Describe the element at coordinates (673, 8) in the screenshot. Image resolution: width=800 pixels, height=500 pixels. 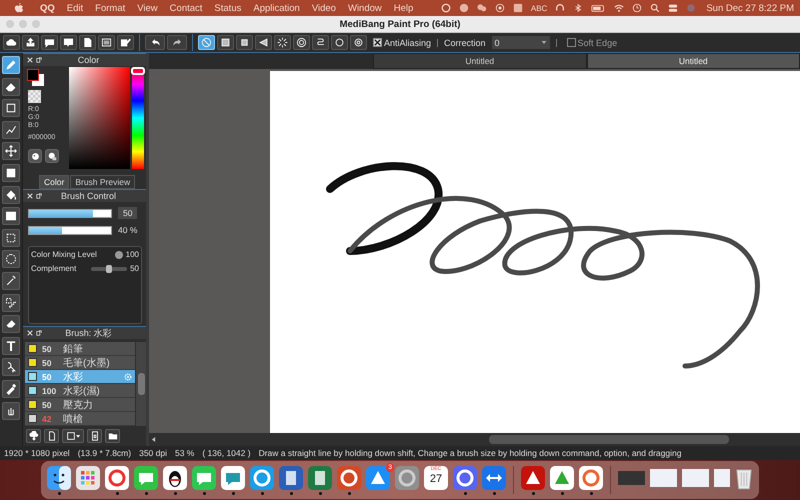
I see `toggle-switches-icon` at that location.